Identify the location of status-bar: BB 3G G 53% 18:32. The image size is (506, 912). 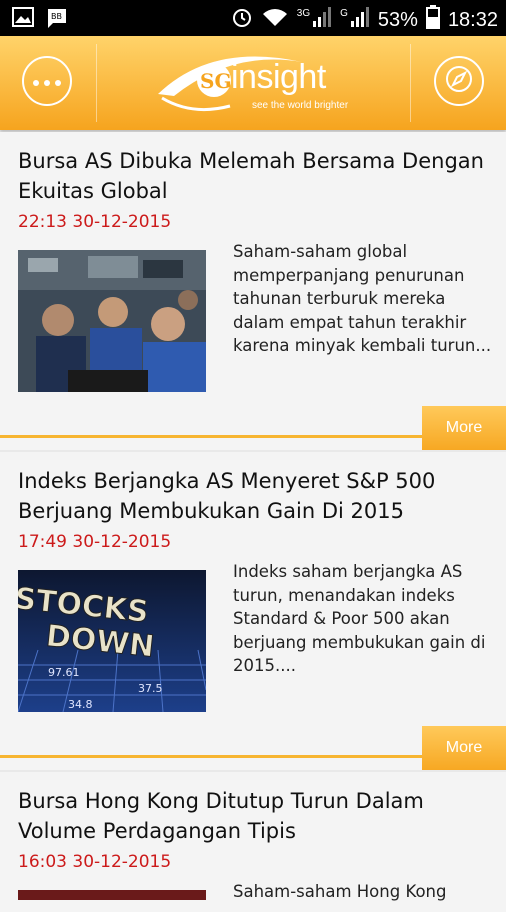
(253, 18).